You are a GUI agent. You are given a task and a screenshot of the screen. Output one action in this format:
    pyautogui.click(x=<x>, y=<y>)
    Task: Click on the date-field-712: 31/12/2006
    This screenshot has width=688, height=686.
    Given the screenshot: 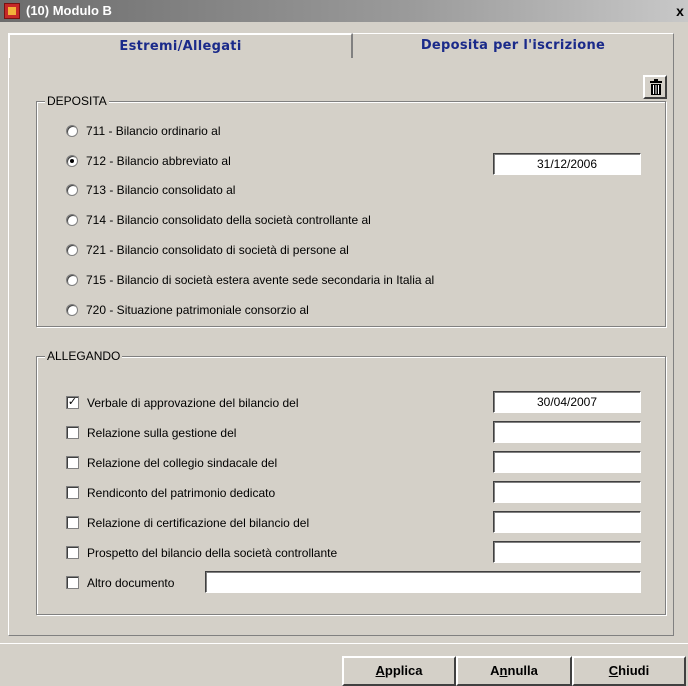 What is the action you would take?
    pyautogui.click(x=567, y=164)
    